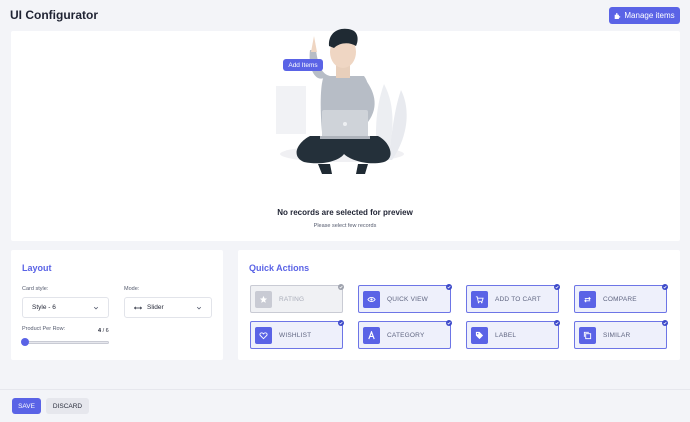  Describe the element at coordinates (345, 405) in the screenshot. I see `footer-bar` at that location.